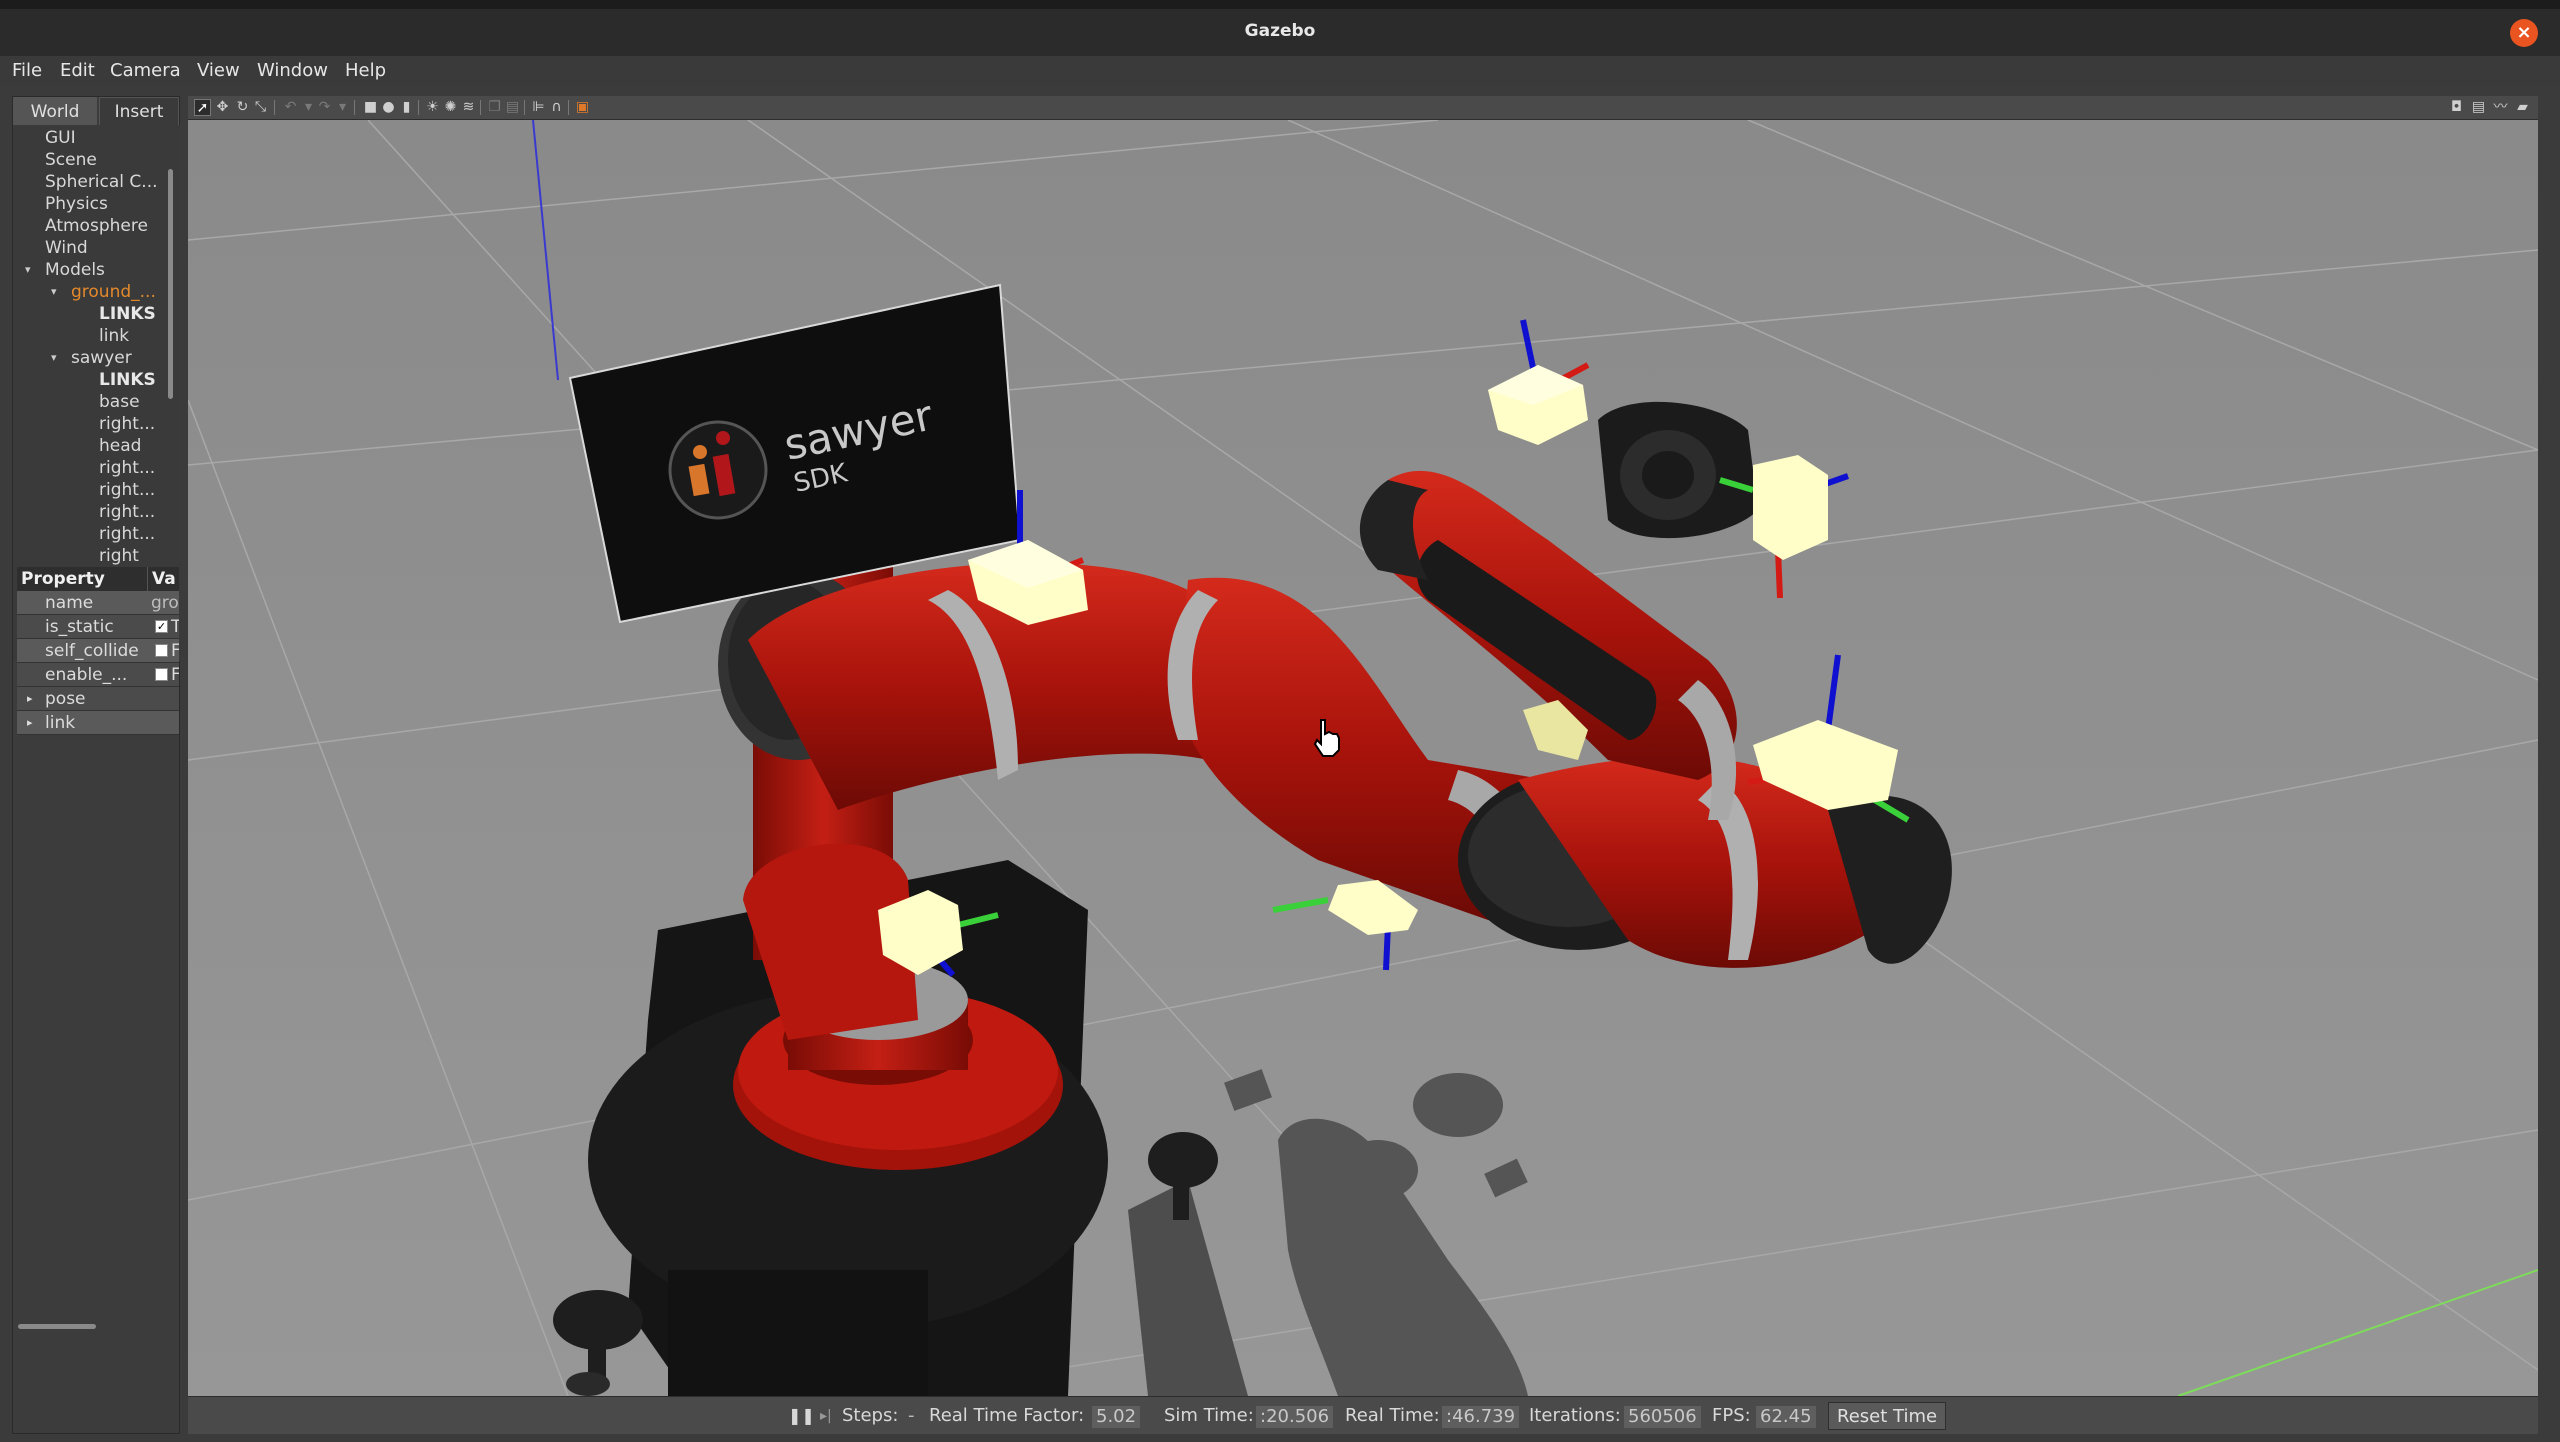  What do you see at coordinates (60, 723) in the screenshot?
I see `property-name: link` at bounding box center [60, 723].